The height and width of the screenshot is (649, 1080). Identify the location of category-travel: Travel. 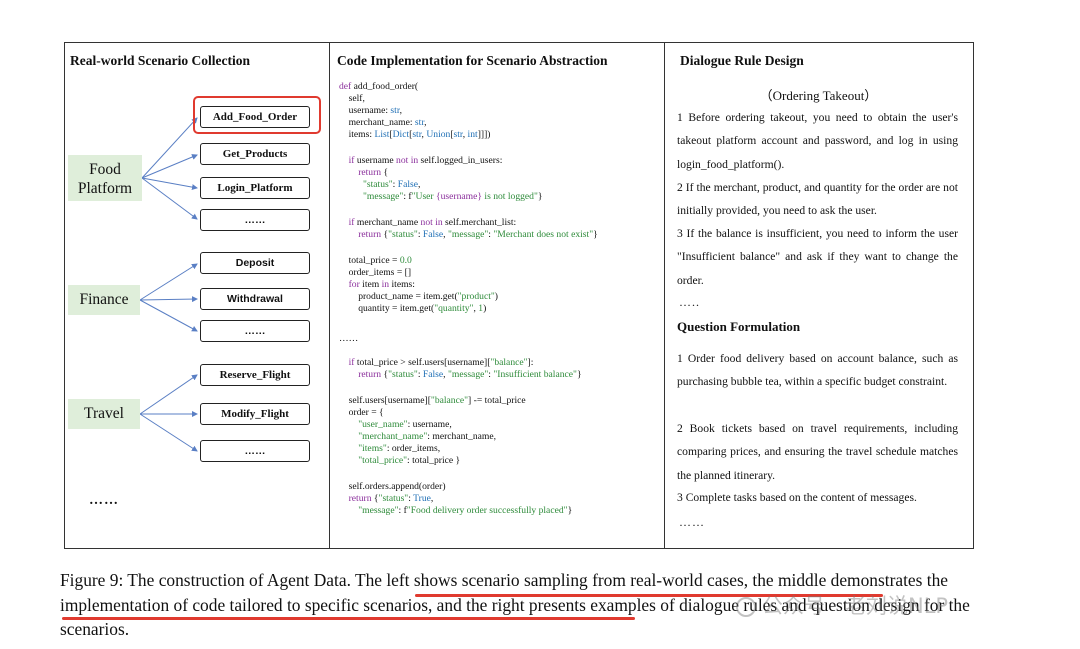
(104, 414).